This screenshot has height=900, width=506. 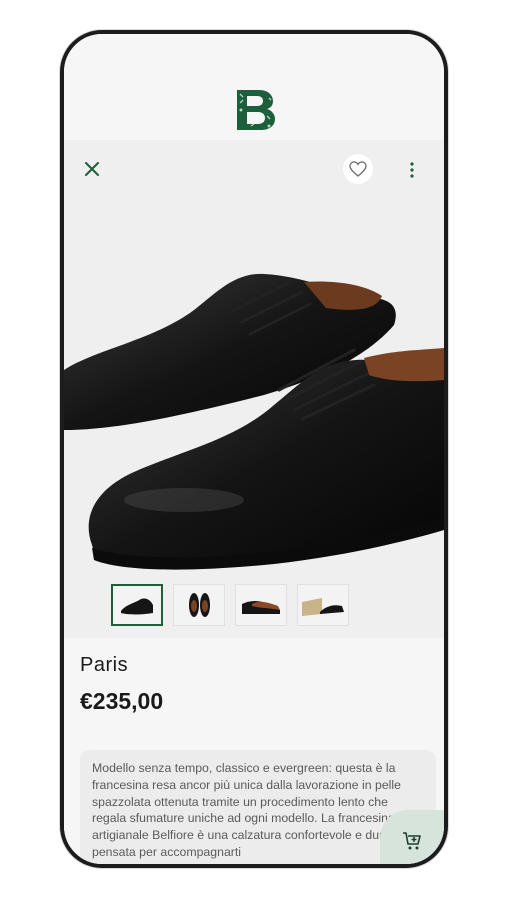 What do you see at coordinates (104, 665) in the screenshot?
I see `product-title: Paris` at bounding box center [104, 665].